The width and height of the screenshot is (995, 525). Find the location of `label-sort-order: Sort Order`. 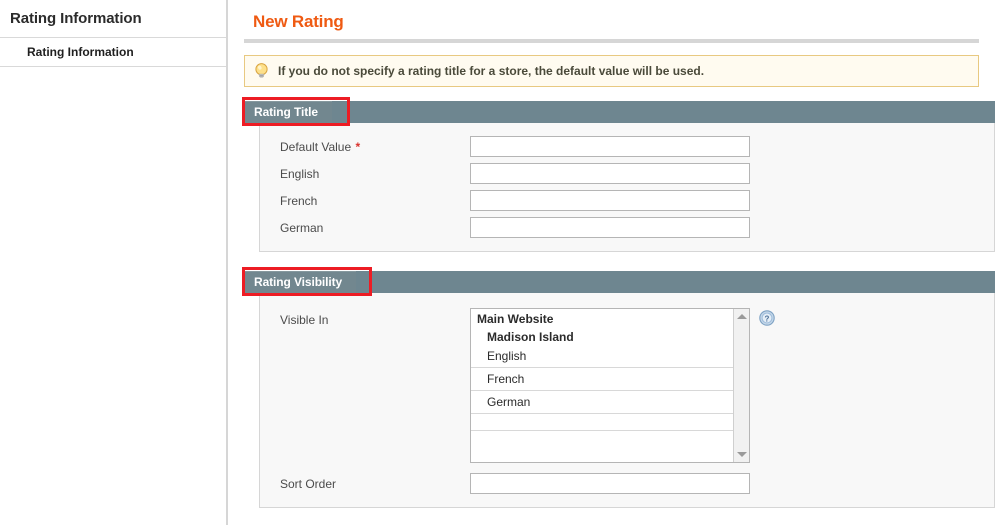

label-sort-order: Sort Order is located at coordinates (308, 483).